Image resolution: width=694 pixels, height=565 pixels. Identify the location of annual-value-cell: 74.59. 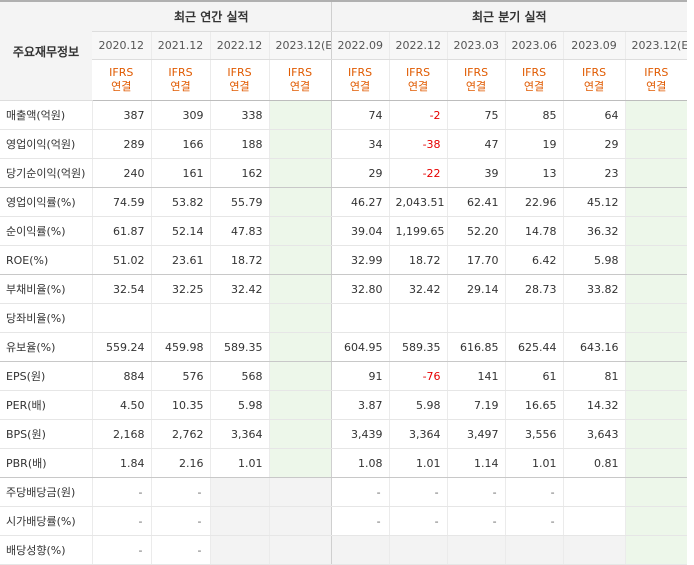
(121, 202).